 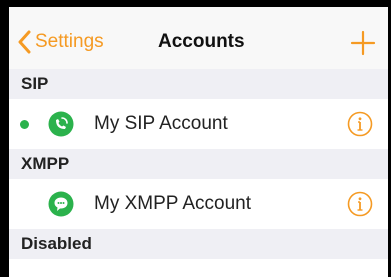 I want to click on plus-icon, so click(x=363, y=45).